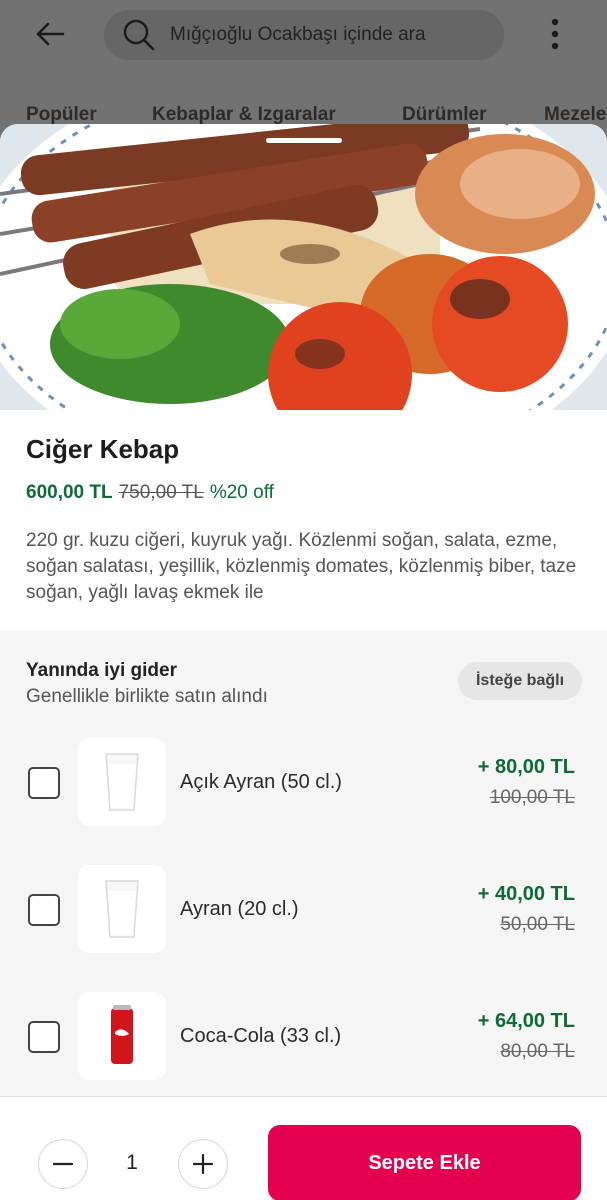 The width and height of the screenshot is (607, 1200). I want to click on addon-name: Coca-Cola (33 cl.), so click(261, 1036).